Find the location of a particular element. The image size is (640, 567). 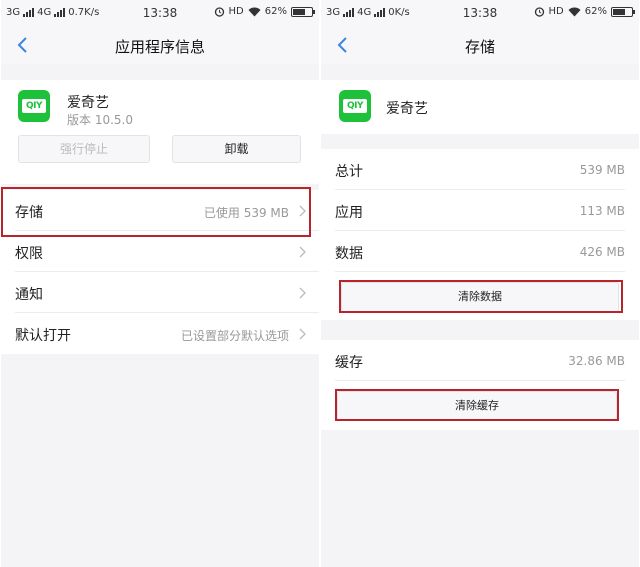

row-value: 已设置部分默认选项 is located at coordinates (234, 336).